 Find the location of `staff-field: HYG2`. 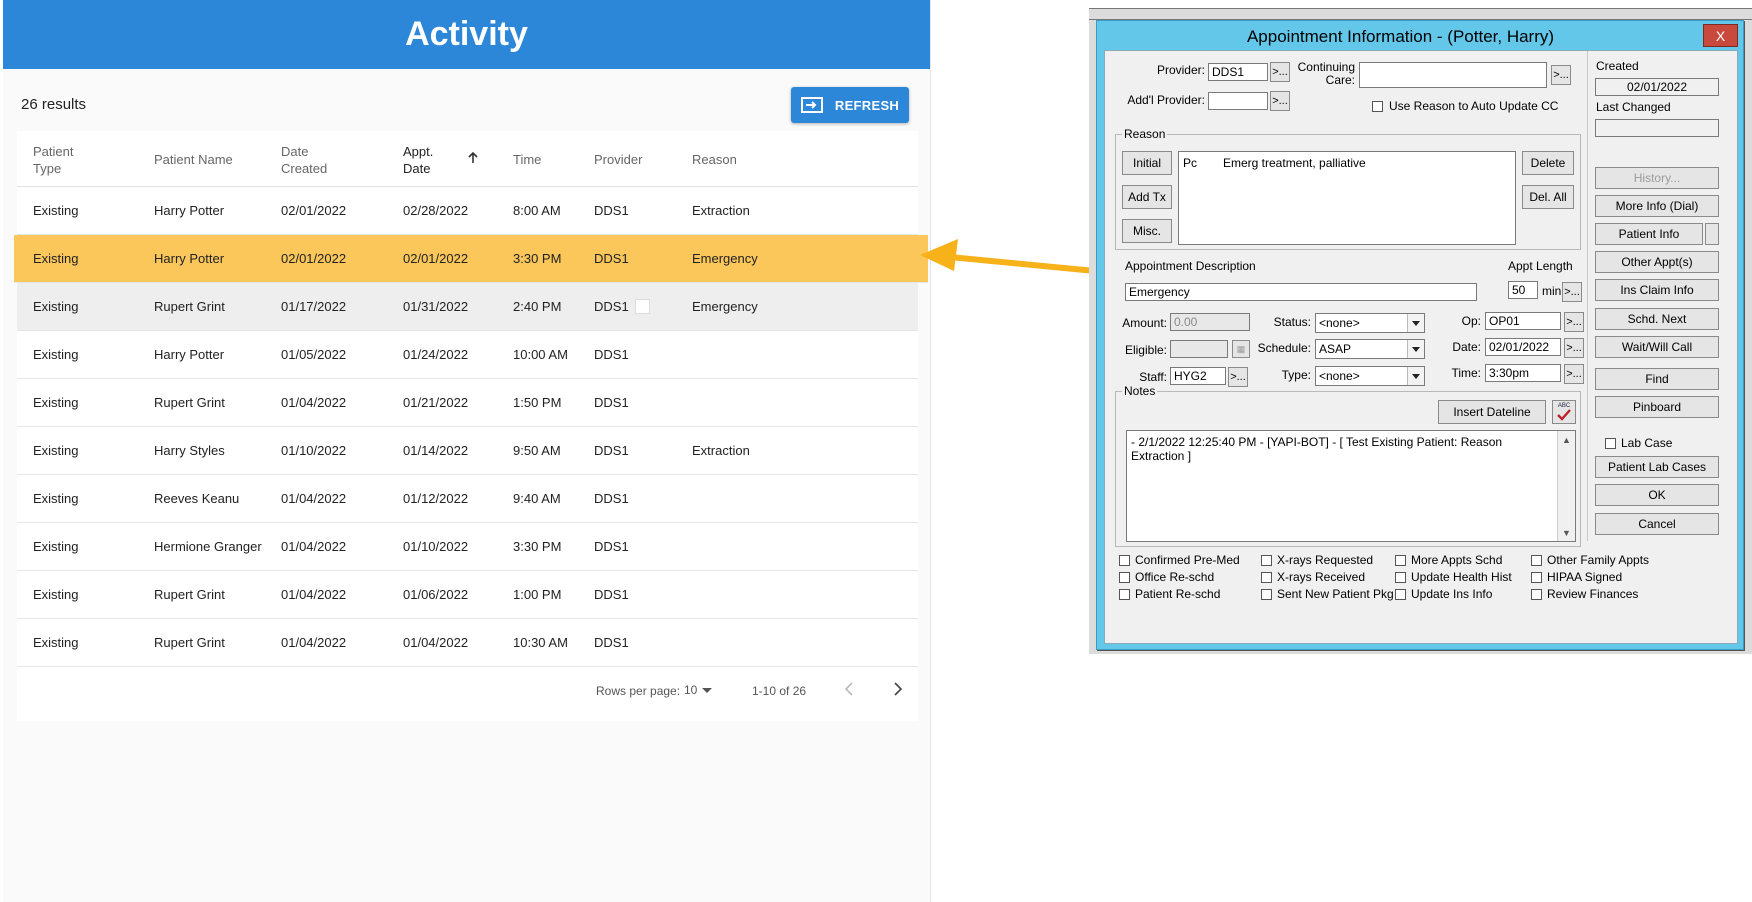

staff-field: HYG2 is located at coordinates (1198, 376).